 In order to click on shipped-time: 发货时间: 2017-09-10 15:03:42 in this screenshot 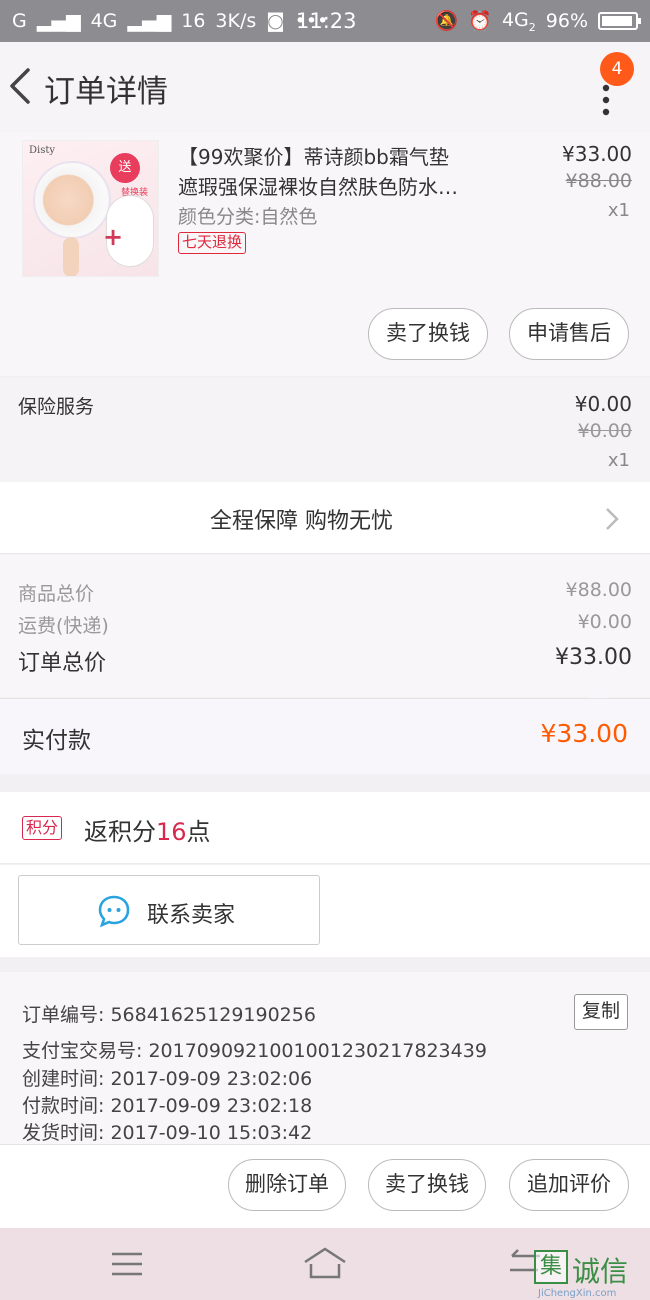, I will do `click(167, 1133)`.